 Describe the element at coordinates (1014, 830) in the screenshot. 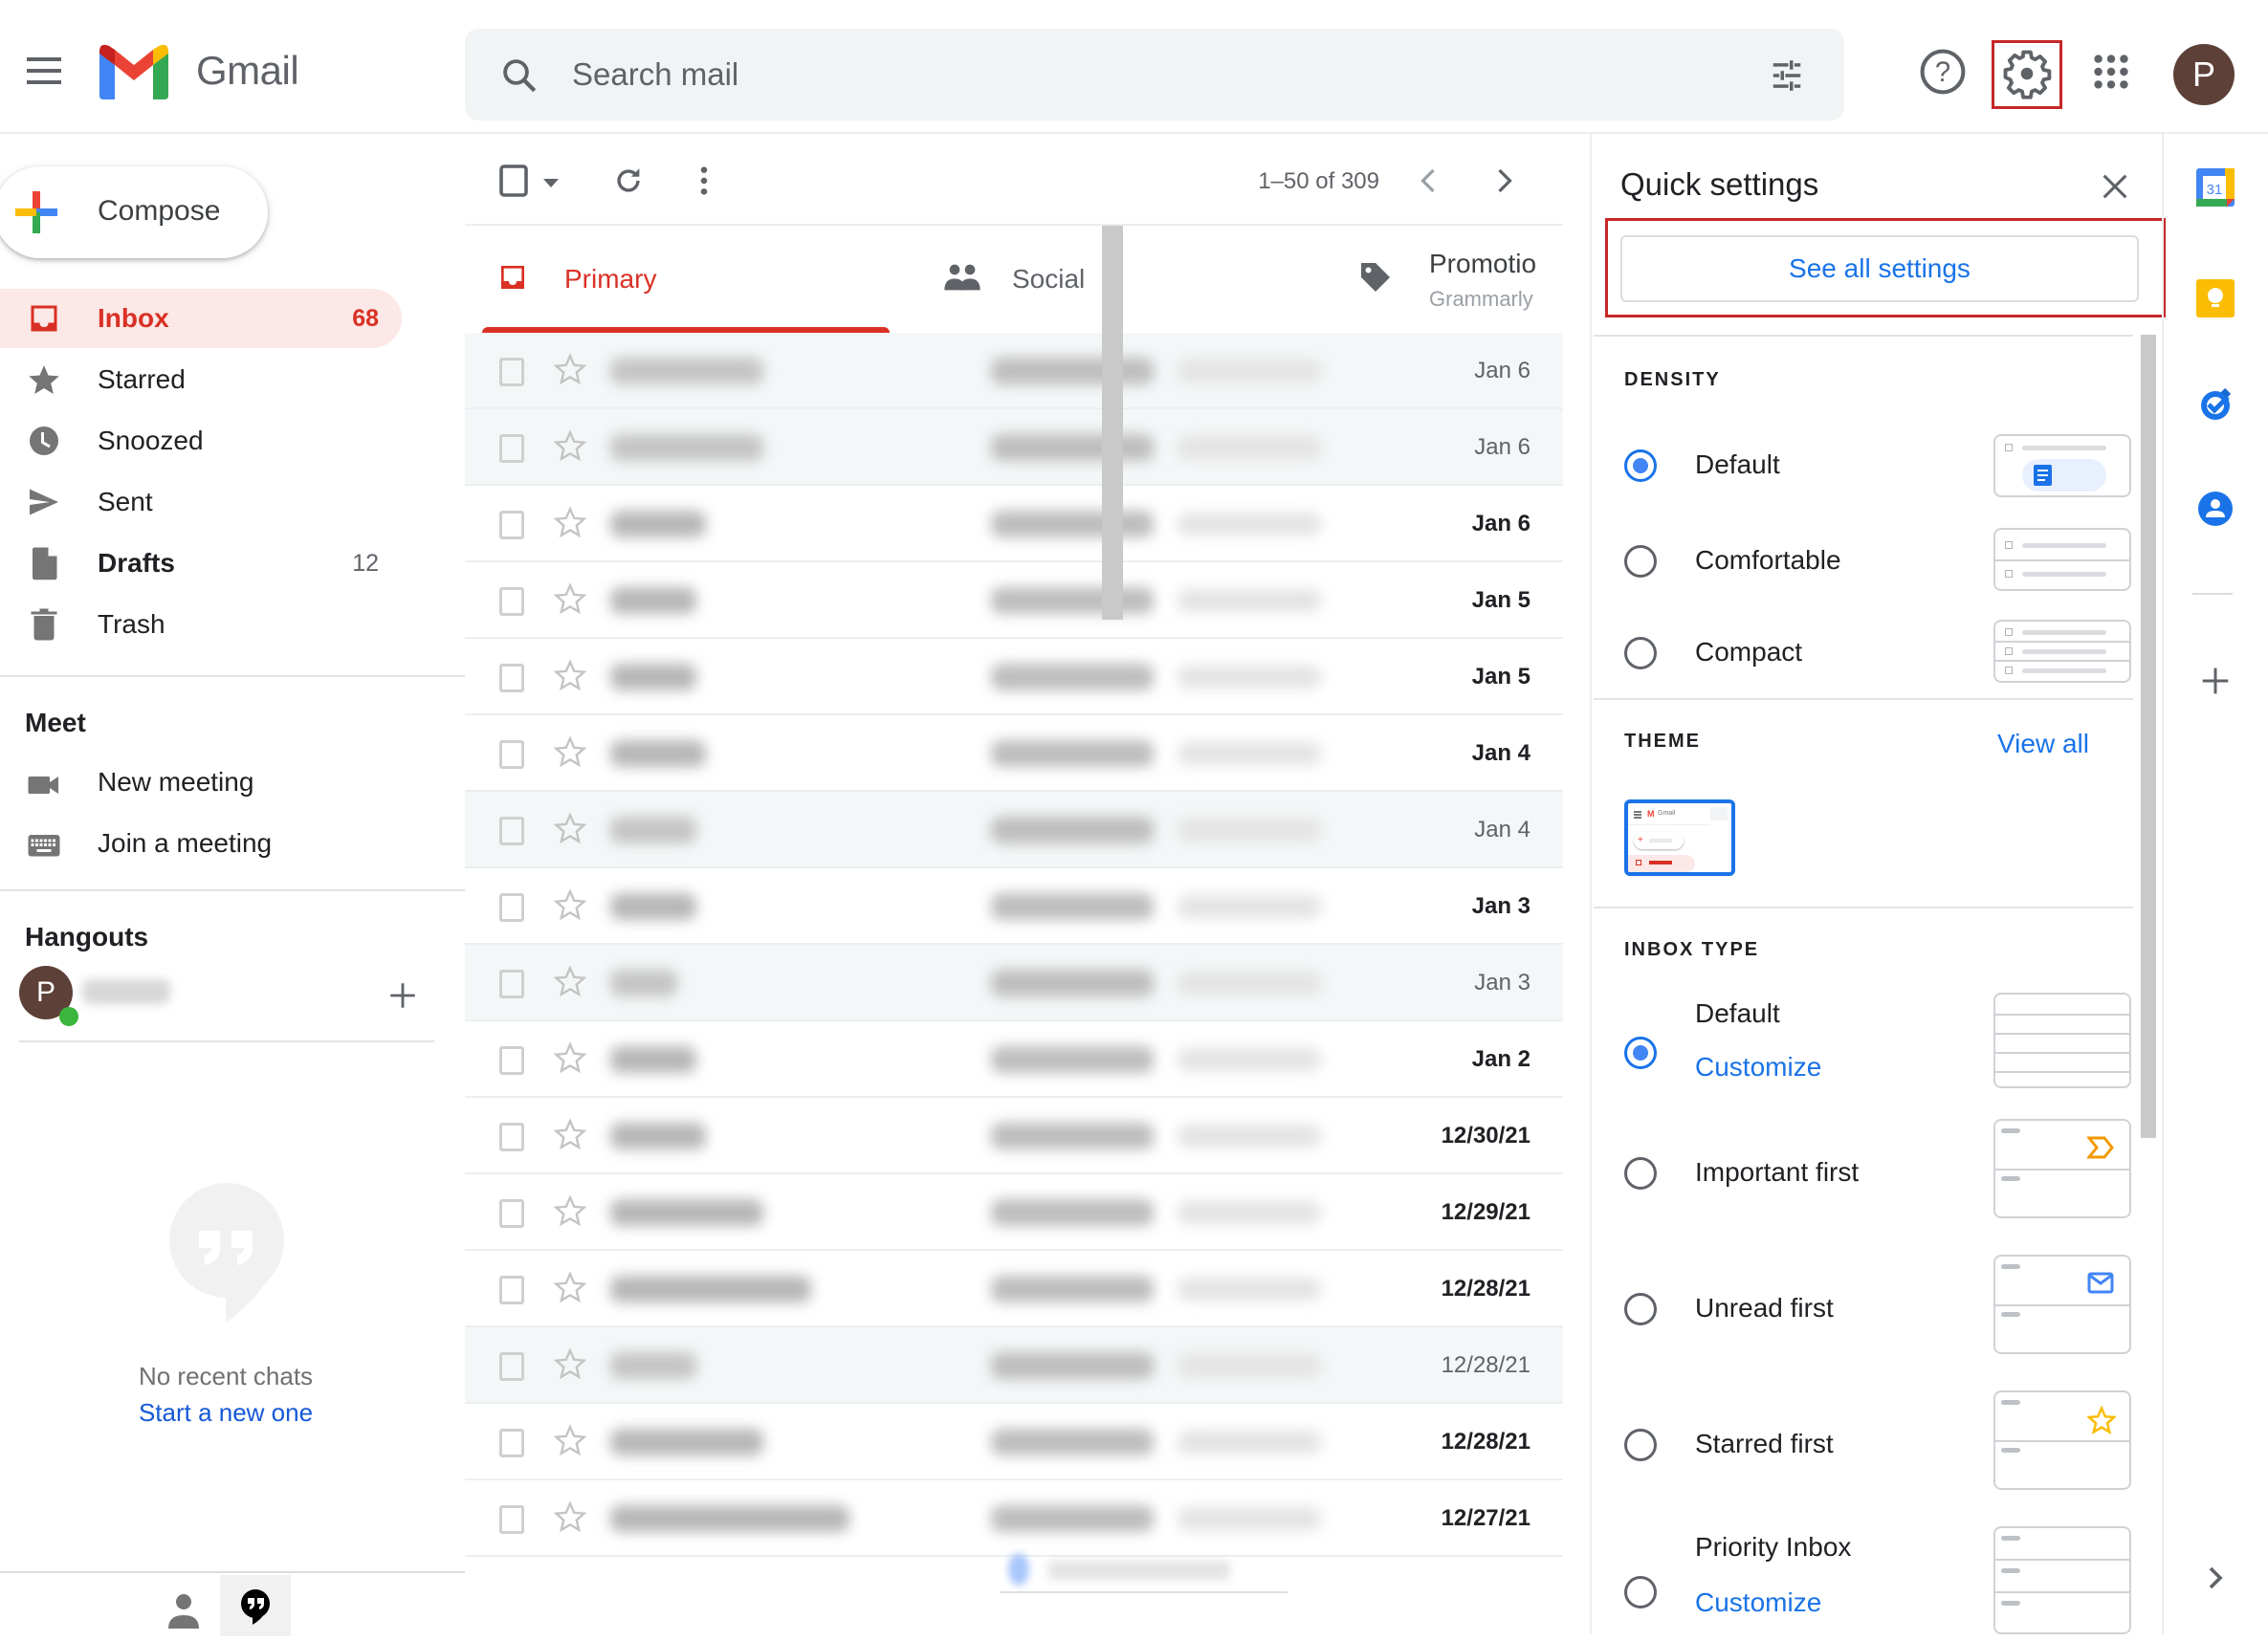

I see `email-row: Jan 4` at that location.